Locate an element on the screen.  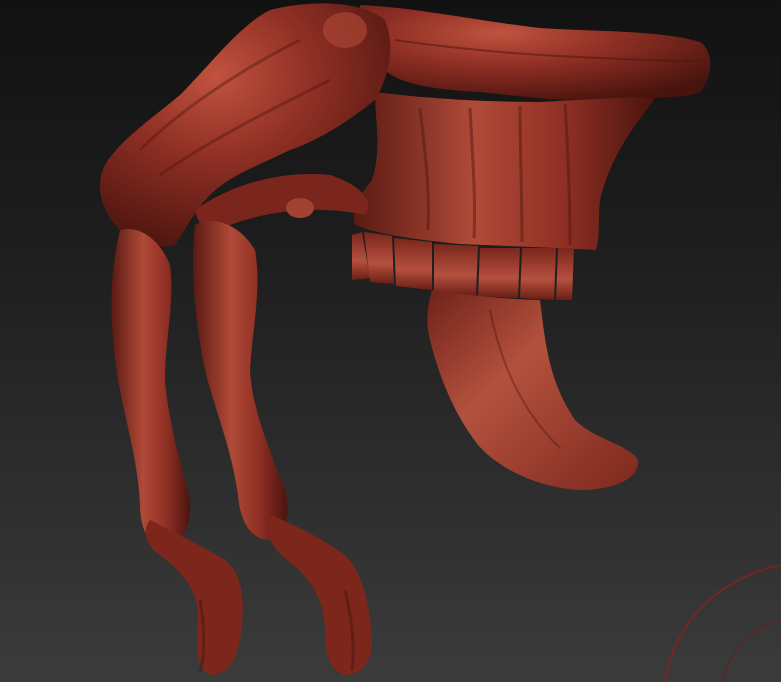
tongue is located at coordinates (533, 390).